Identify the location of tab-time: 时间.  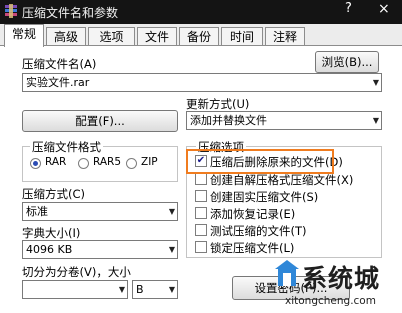
(242, 36).